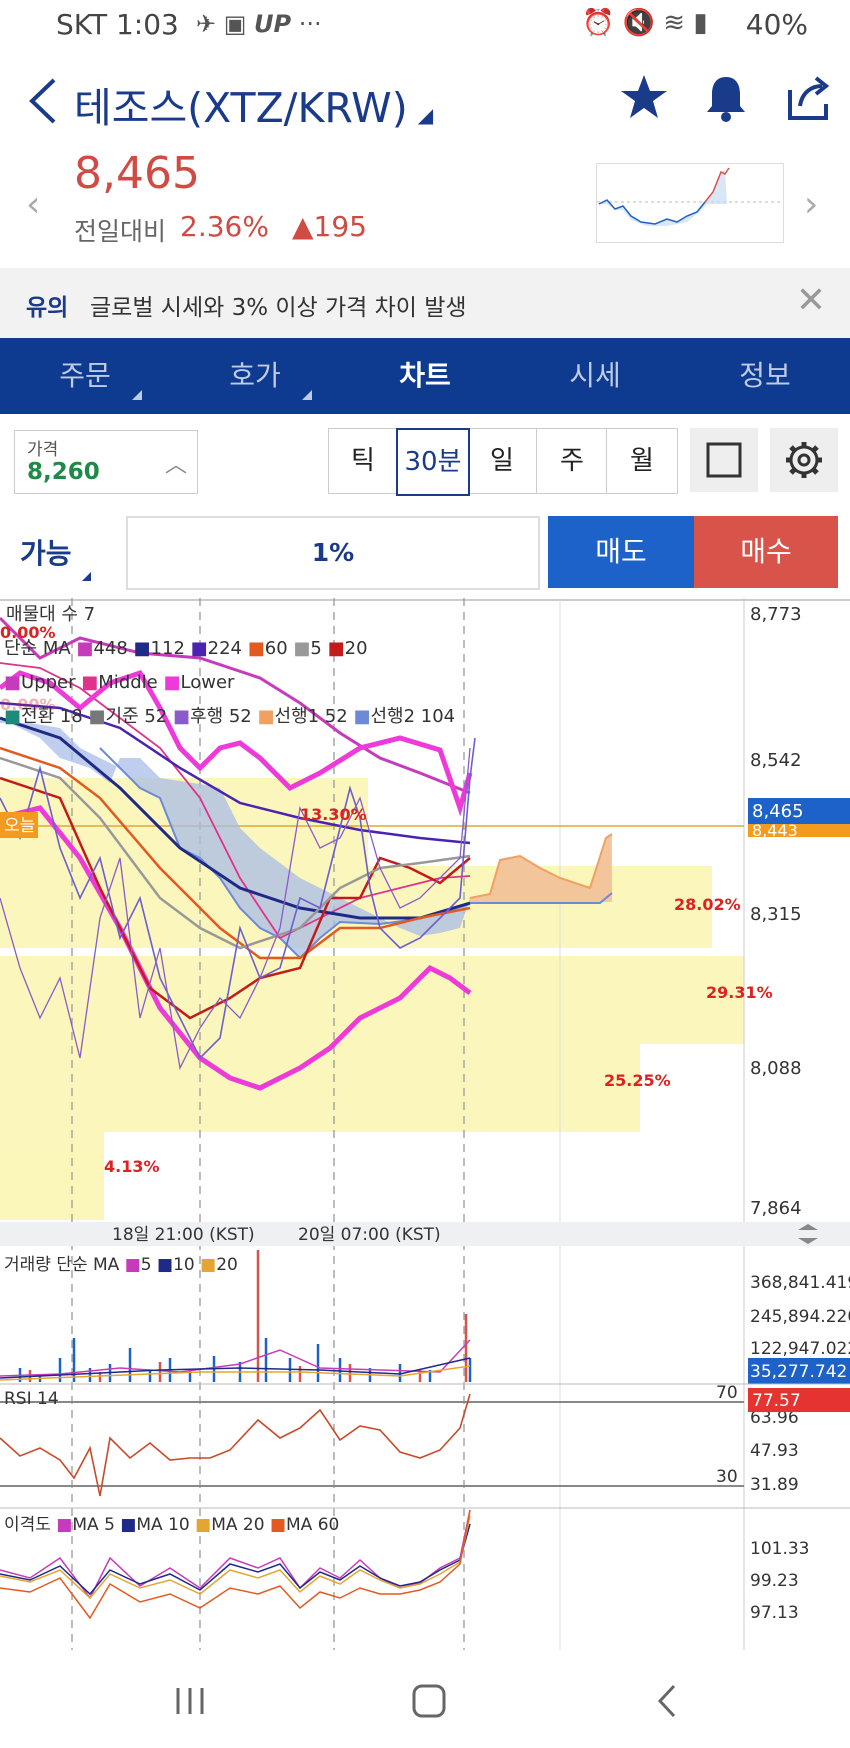 The image size is (850, 1748). I want to click on page-title: 테조스(XTZ/KRW) ◢, so click(253, 104).